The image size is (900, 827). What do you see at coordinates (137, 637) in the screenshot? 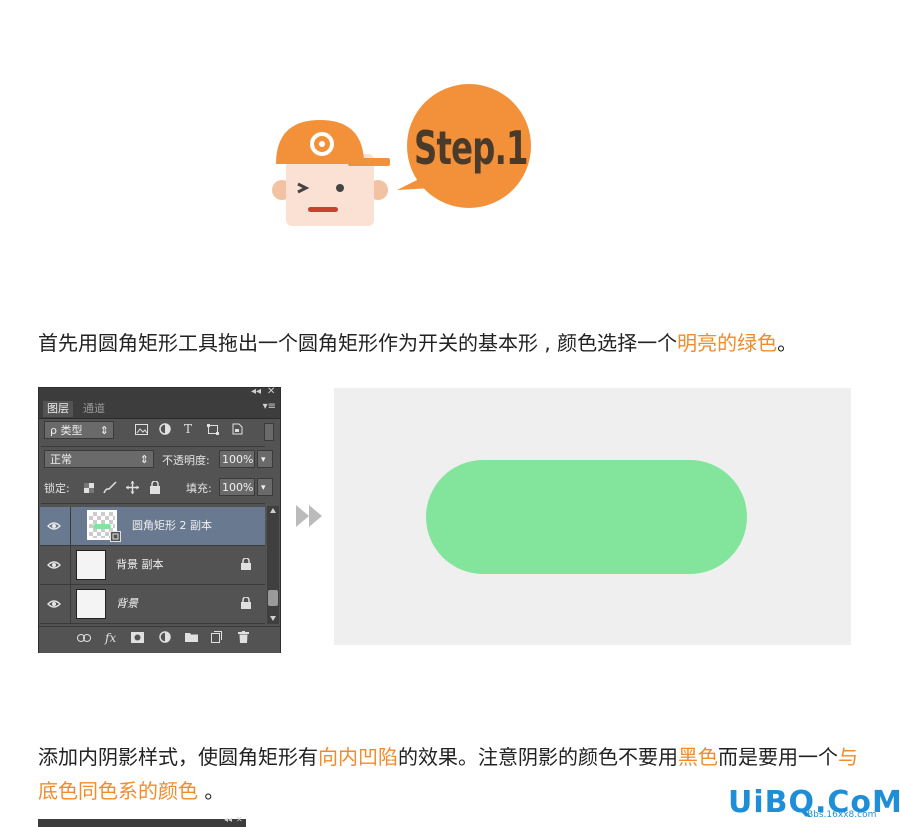
I see `add-mask-icon` at bounding box center [137, 637].